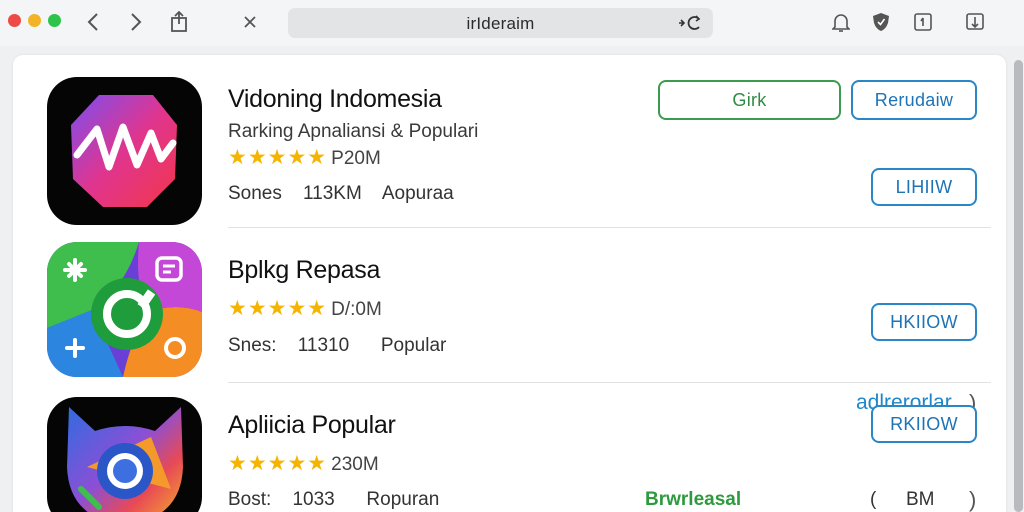 The image size is (1024, 512). I want to click on view-button: LIHIIW, so click(924, 187).